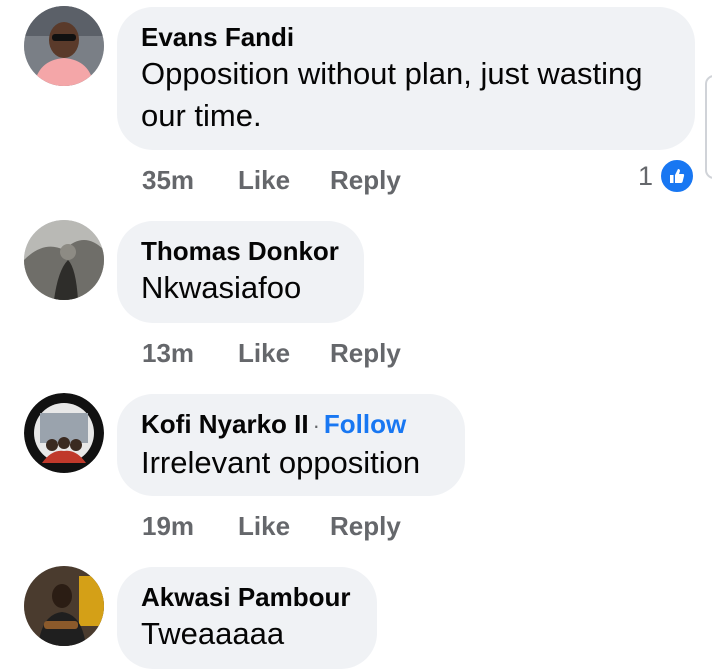  What do you see at coordinates (677, 176) in the screenshot?
I see `thumbs-up-icon` at bounding box center [677, 176].